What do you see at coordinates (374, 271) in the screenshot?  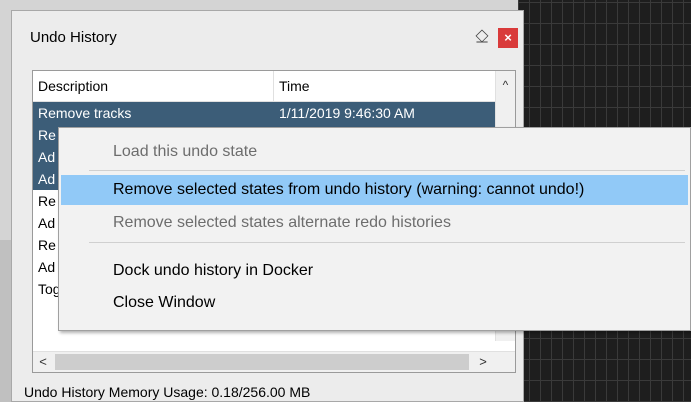 I see `menu-item-dock-in-docker: Dock undo history in Docker` at bounding box center [374, 271].